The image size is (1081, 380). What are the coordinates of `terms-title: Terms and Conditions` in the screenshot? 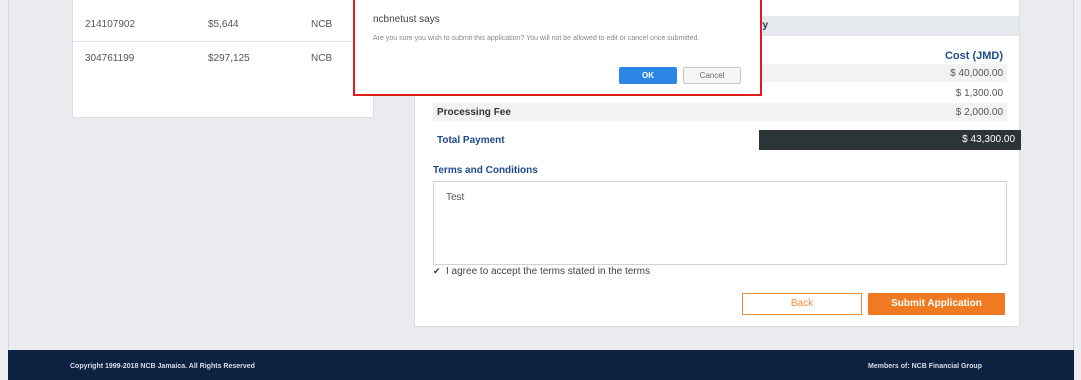 It's located at (485, 170).